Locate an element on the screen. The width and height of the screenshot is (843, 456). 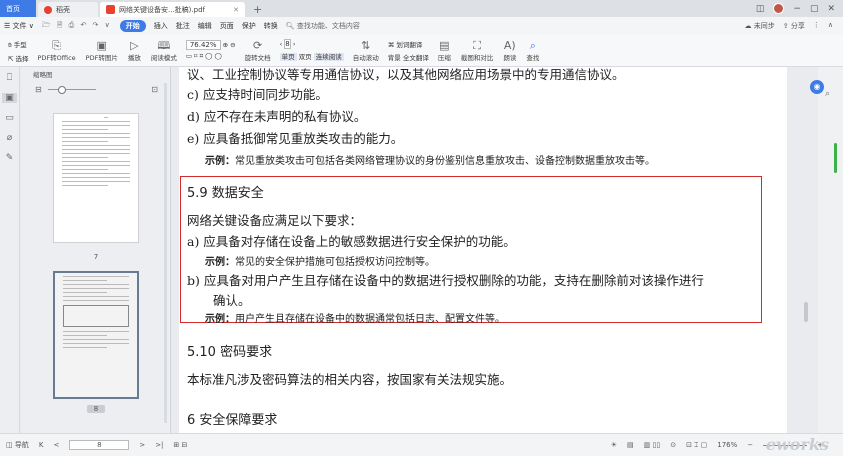
zoom-tool-icon: ⌕ is located at coordinates (827, 94).